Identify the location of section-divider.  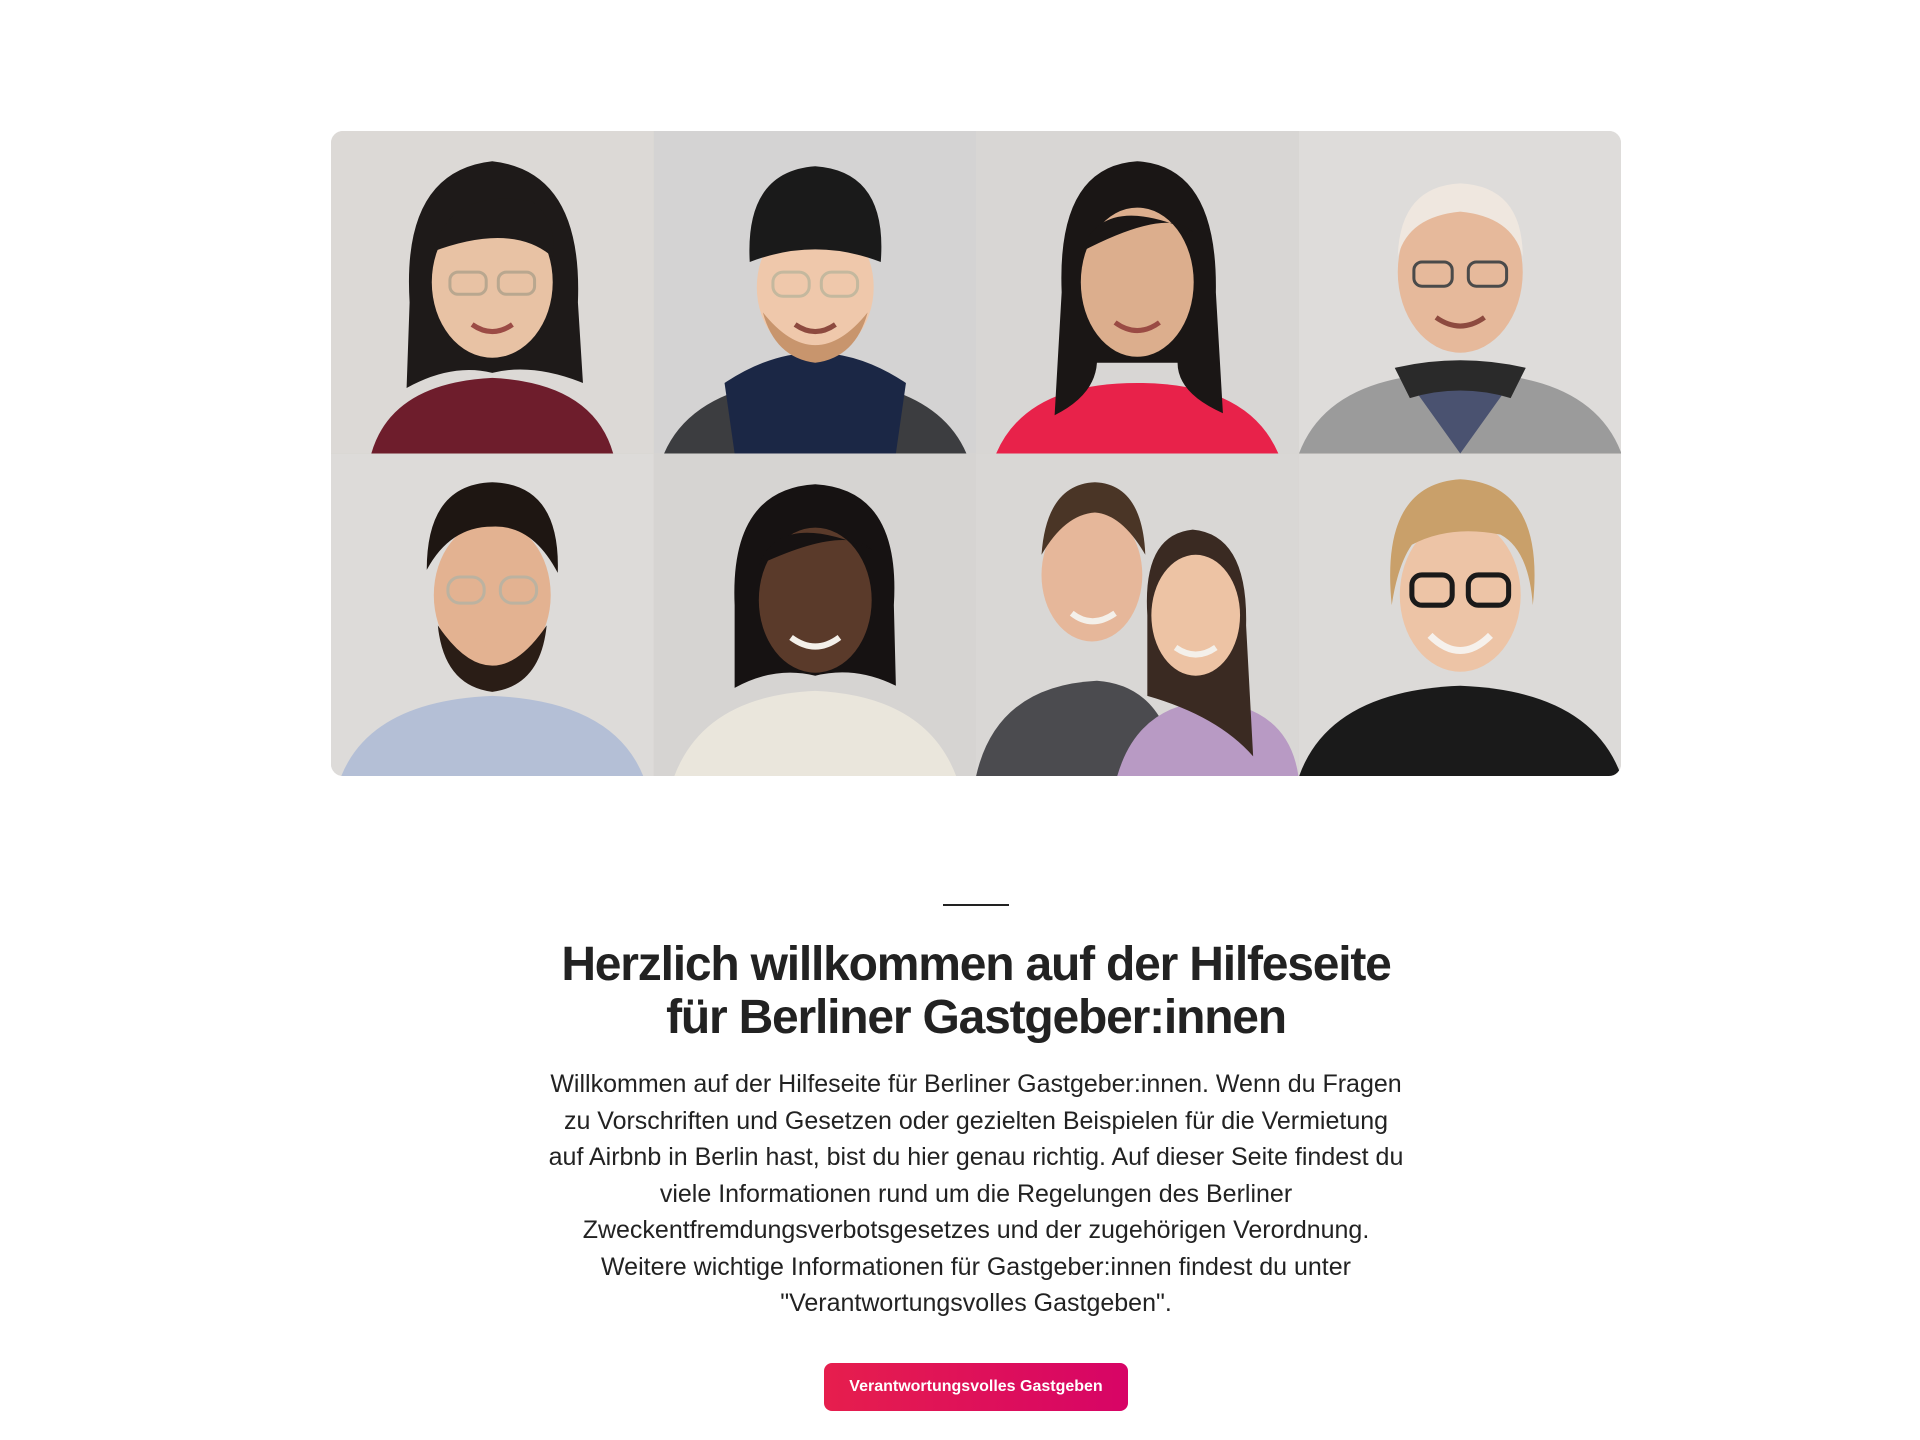
(976, 905).